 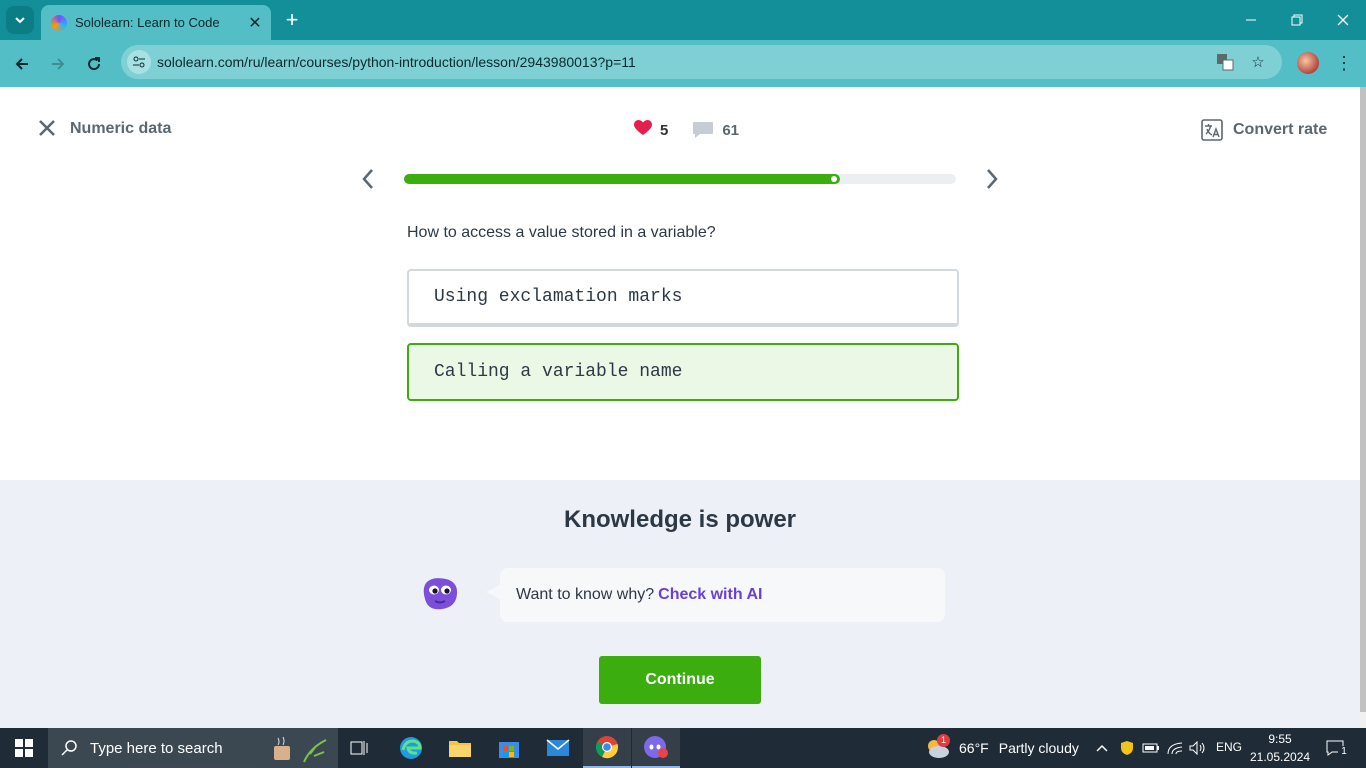 What do you see at coordinates (686, 130) in the screenshot?
I see `lesson-stats: 5 61` at bounding box center [686, 130].